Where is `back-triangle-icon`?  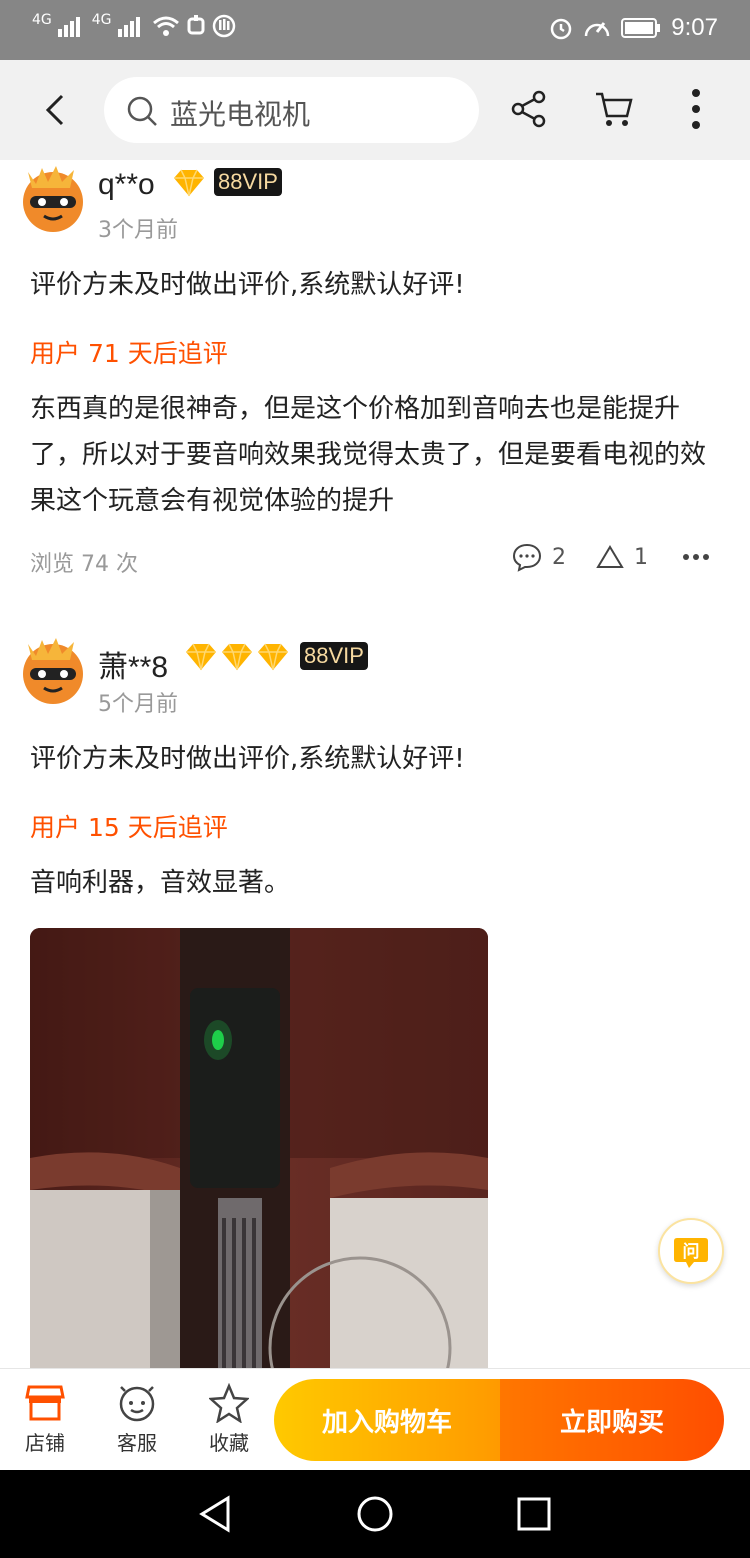 back-triangle-icon is located at coordinates (216, 1514).